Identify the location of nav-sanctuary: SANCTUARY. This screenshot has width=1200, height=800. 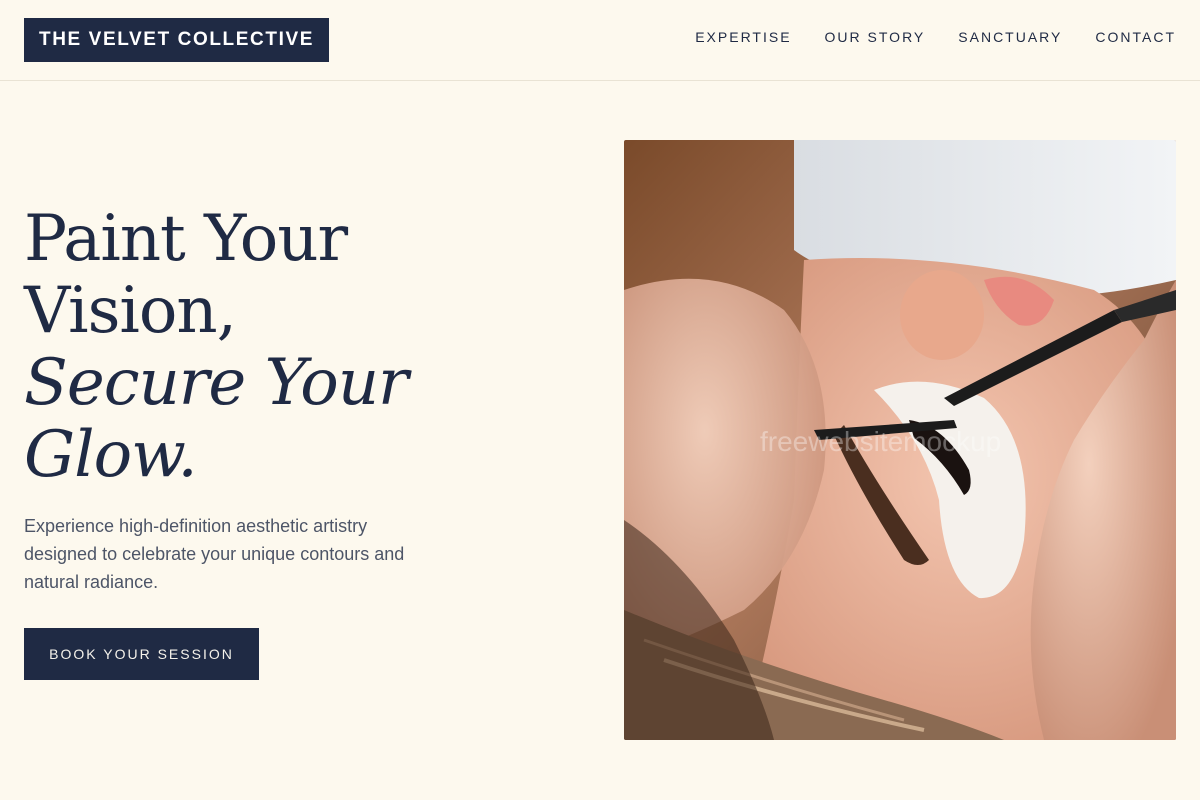
(1010, 37).